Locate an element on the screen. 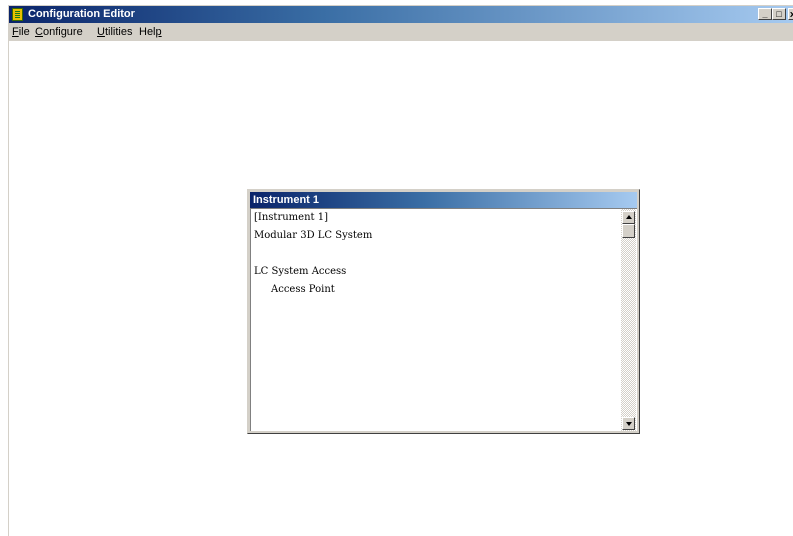 This screenshot has width=793, height=536. vertical-scrollbar is located at coordinates (628, 320).